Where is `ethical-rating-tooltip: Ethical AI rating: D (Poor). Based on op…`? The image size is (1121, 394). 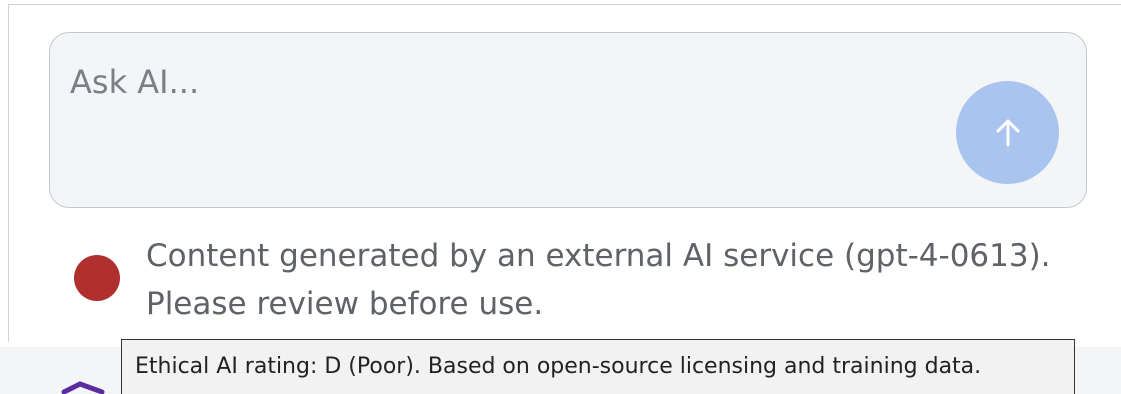
ethical-rating-tooltip: Ethical AI rating: D (Poor). Based on op… is located at coordinates (598, 366).